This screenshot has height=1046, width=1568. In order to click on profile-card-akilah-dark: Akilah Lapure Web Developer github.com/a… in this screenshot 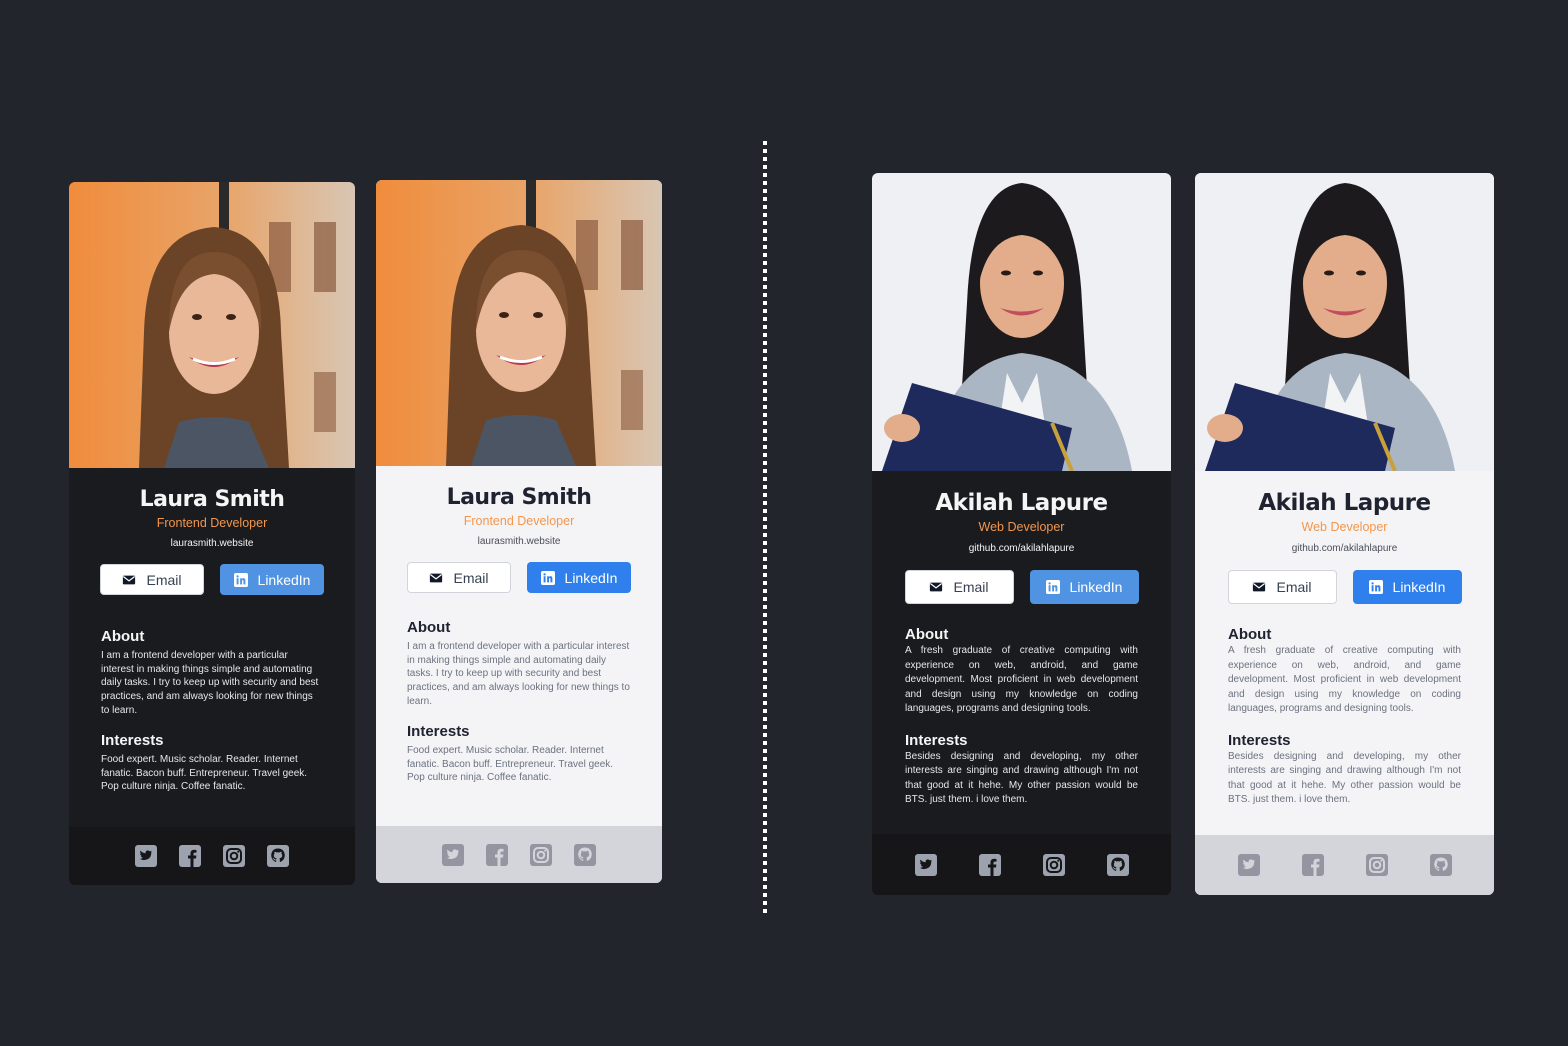, I will do `click(1021, 534)`.